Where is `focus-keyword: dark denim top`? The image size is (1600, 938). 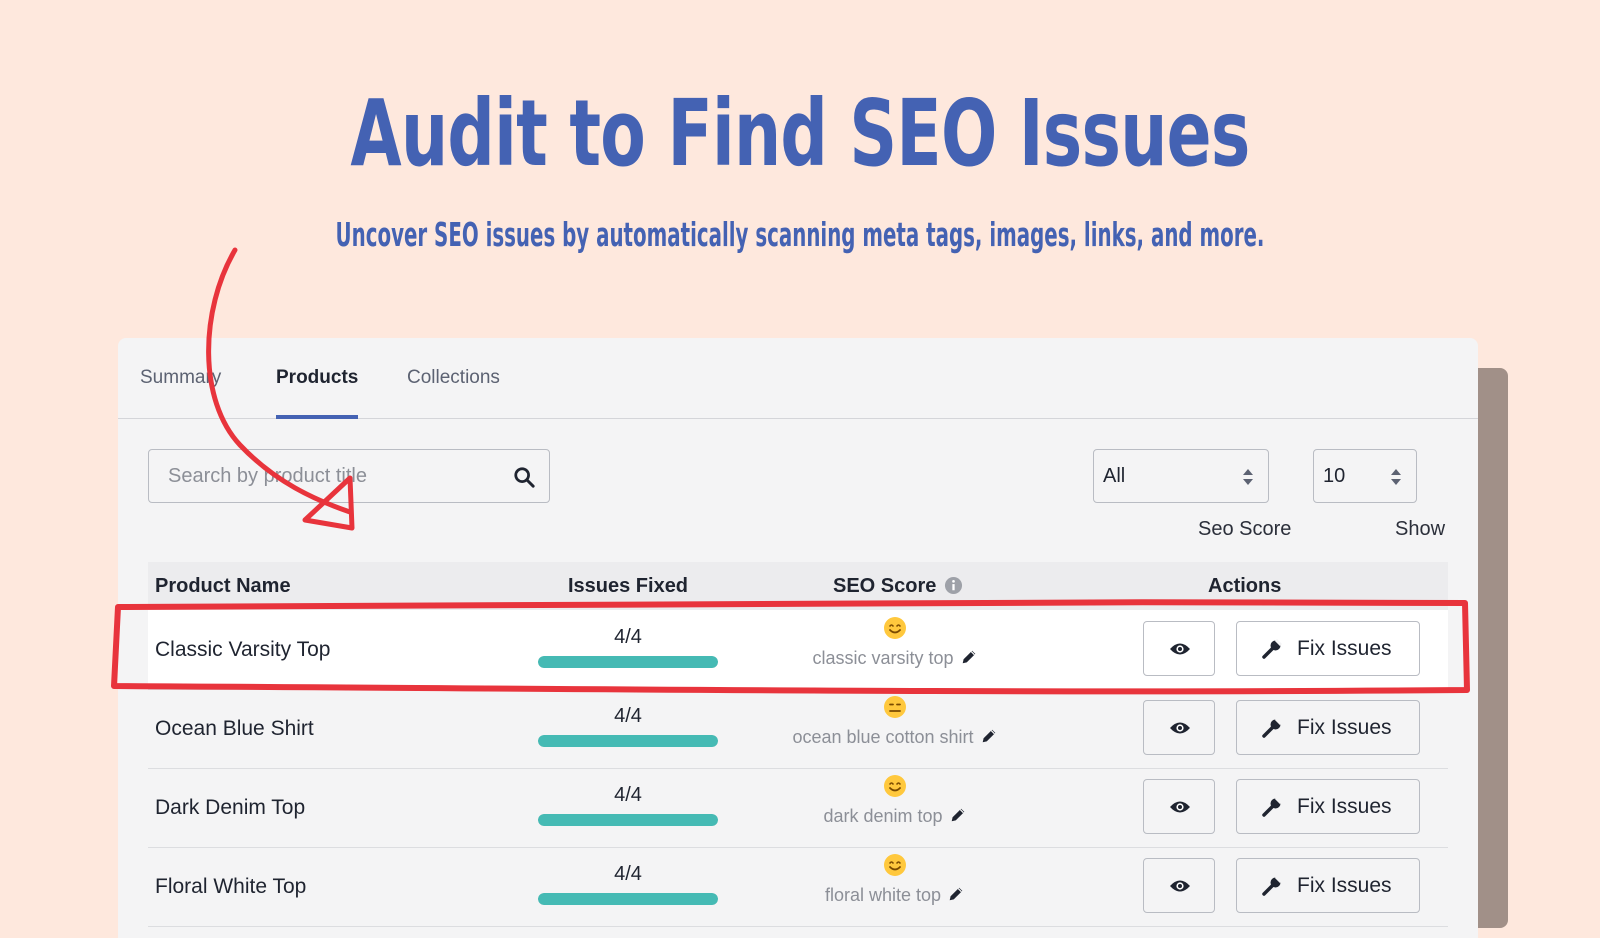
focus-keyword: dark denim top is located at coordinates (895, 816).